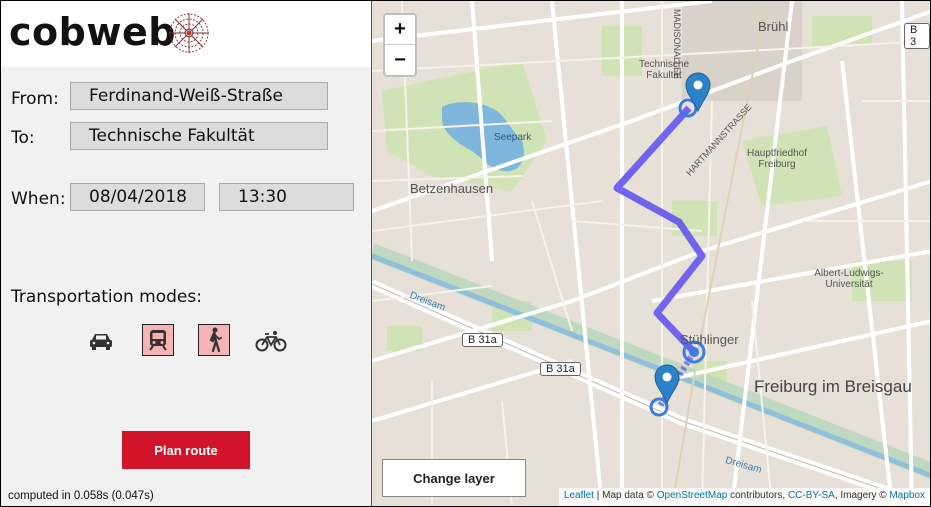 Image resolution: width=931 pixels, height=507 pixels. Describe the element at coordinates (860, 495) in the screenshot. I see `attribution-imagery: , Imagery ©` at that location.